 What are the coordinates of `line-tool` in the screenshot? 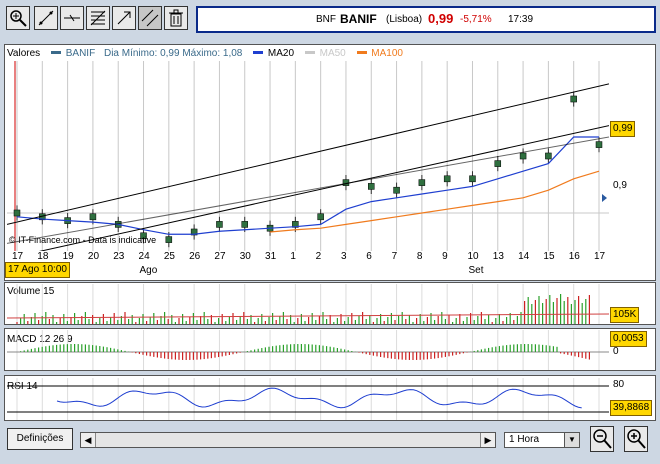 It's located at (46, 18).